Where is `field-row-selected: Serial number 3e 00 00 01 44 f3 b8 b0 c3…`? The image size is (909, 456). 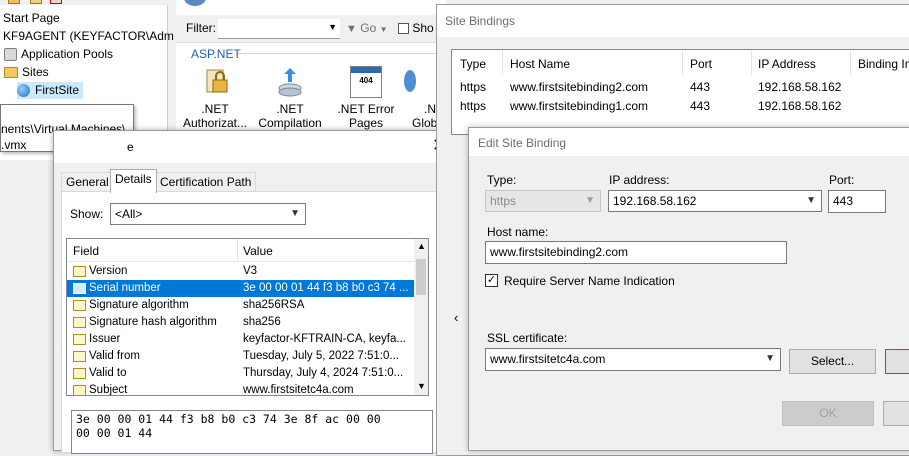 field-row-selected: Serial number 3e 00 00 01 44 f3 b8 b0 c3… is located at coordinates (241, 288).